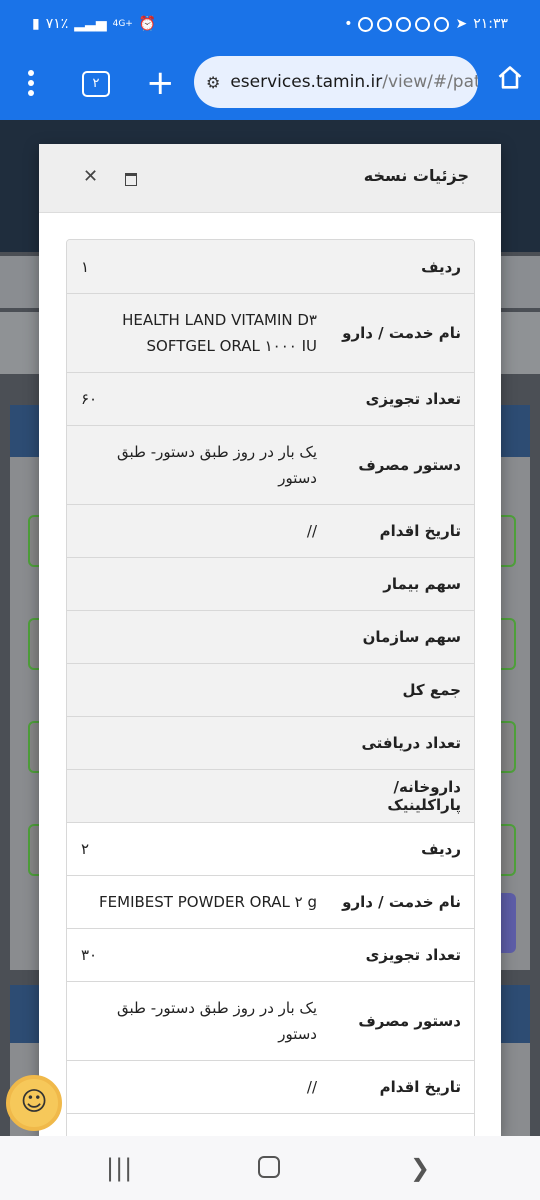 Image resolution: width=540 pixels, height=1200 pixels. What do you see at coordinates (36, 24) in the screenshot?
I see `battery-icon: ▮` at bounding box center [36, 24].